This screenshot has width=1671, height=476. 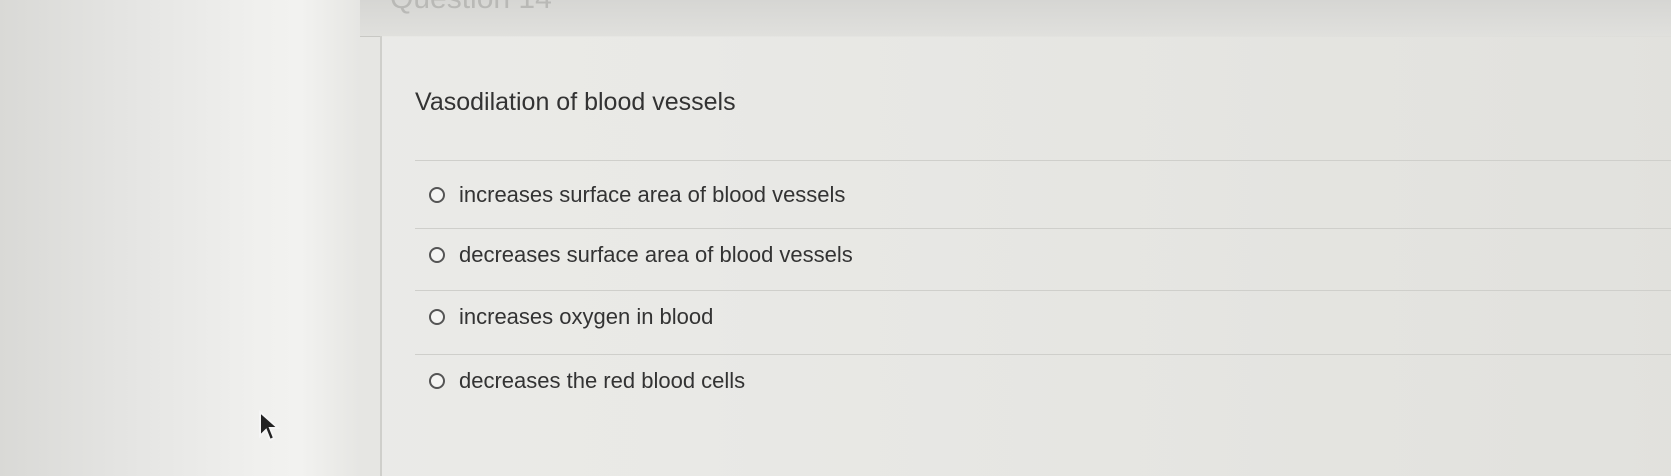 What do you see at coordinates (602, 380) in the screenshot?
I see `answer-option-label: decreases the red blood cells` at bounding box center [602, 380].